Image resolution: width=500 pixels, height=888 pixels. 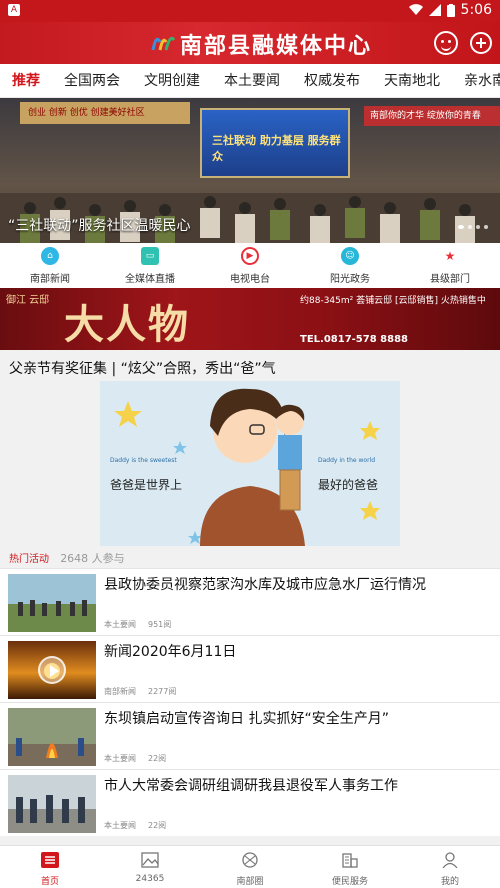 What do you see at coordinates (162, 691) in the screenshot?
I see `news-reads: 2277阅` at bounding box center [162, 691].